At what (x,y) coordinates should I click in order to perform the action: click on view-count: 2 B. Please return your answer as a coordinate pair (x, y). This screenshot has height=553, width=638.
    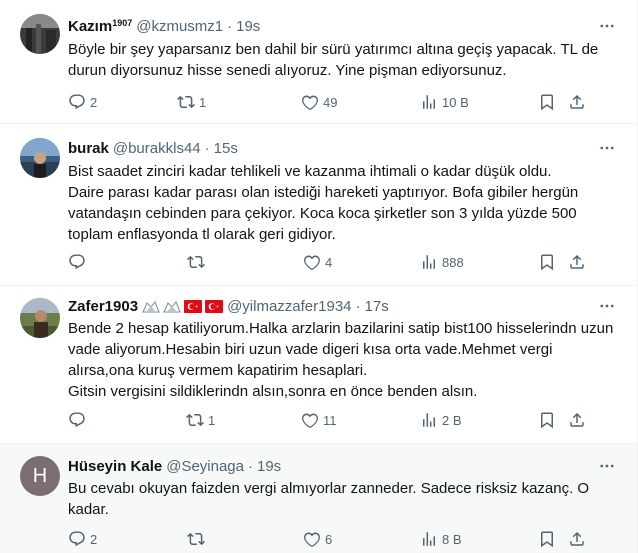
    Looking at the image, I should click on (452, 420).